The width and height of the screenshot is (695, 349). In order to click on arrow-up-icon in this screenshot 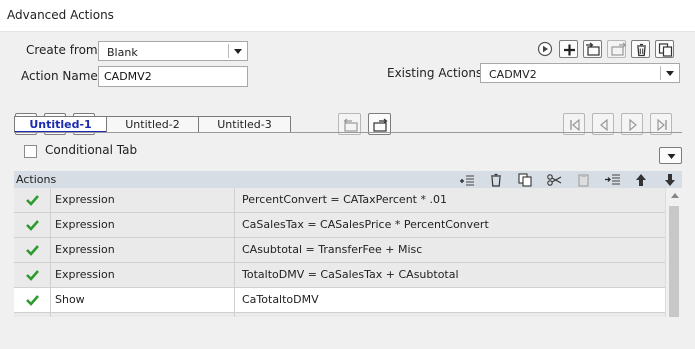, I will do `click(641, 180)`.